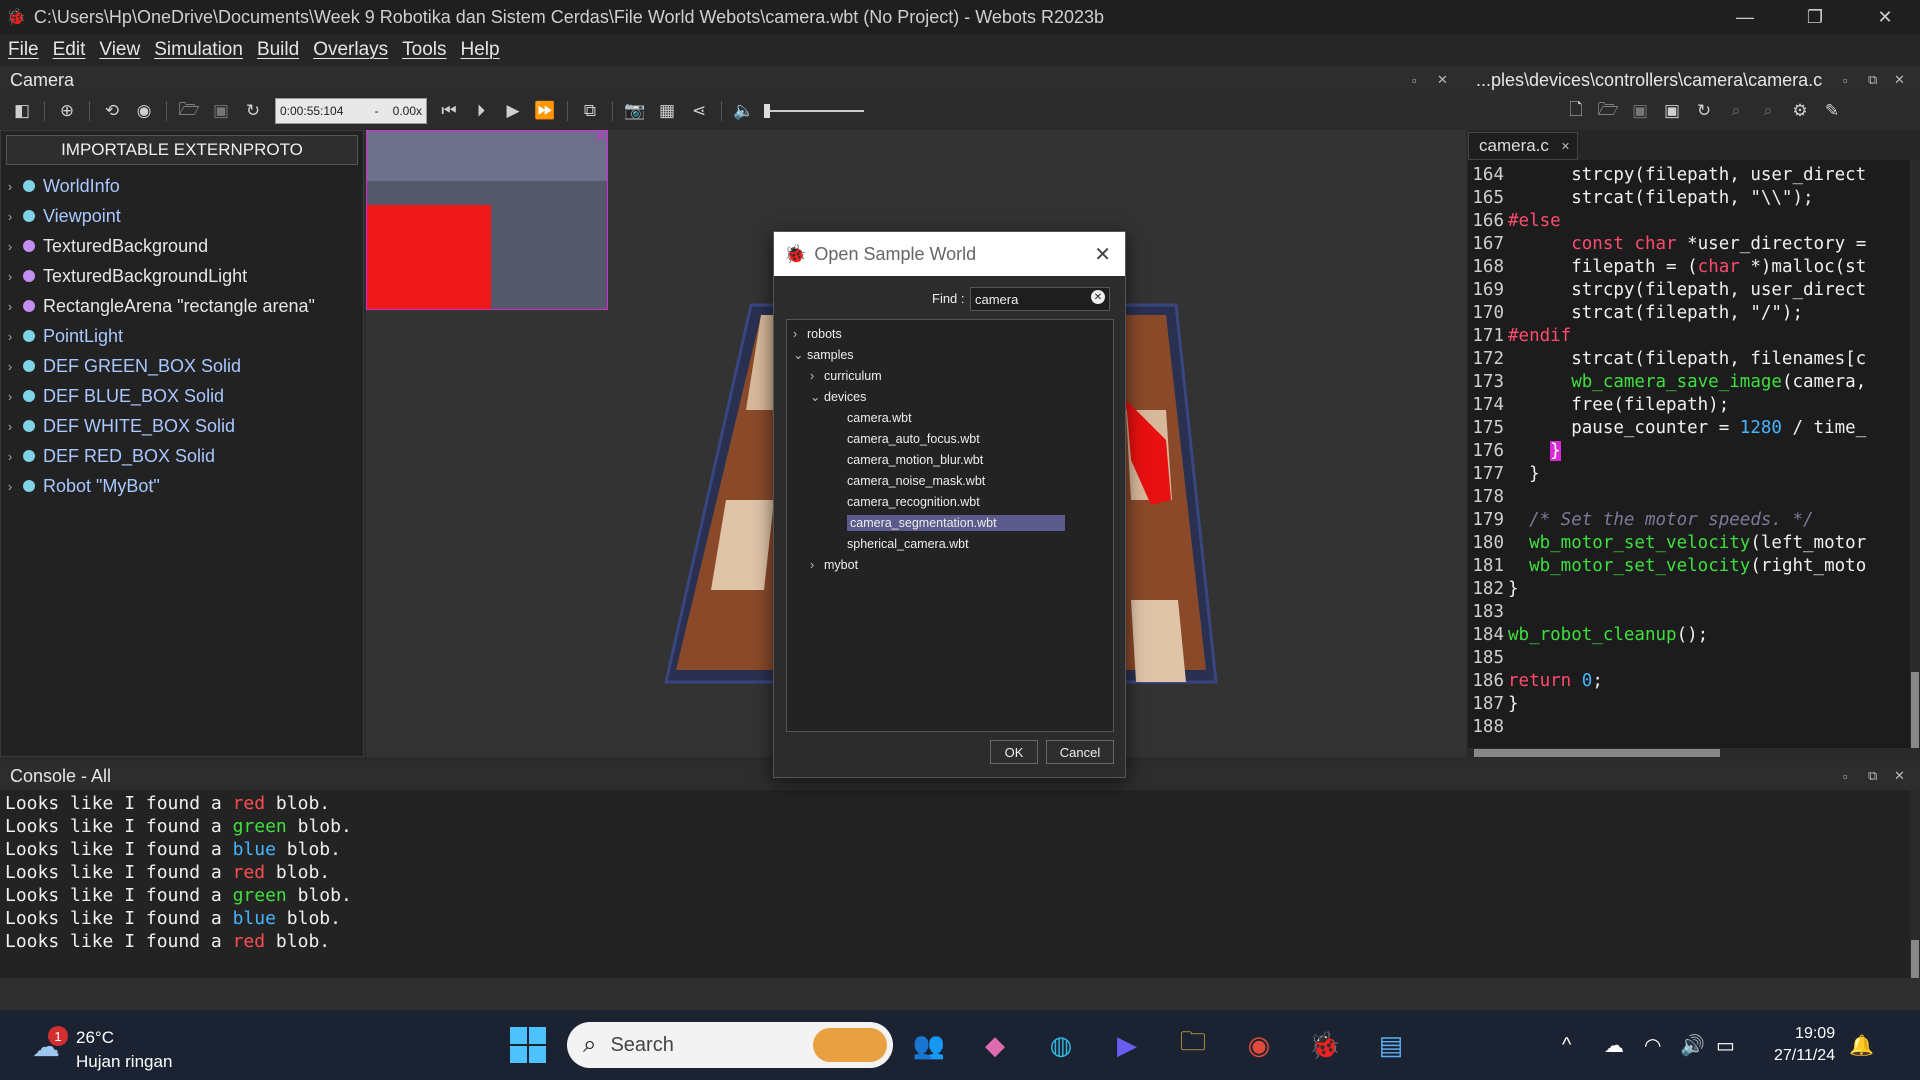 The image size is (1920, 1080). Describe the element at coordinates (1800, 111) in the screenshot. I see `build-settings-icon: ⚙` at that location.